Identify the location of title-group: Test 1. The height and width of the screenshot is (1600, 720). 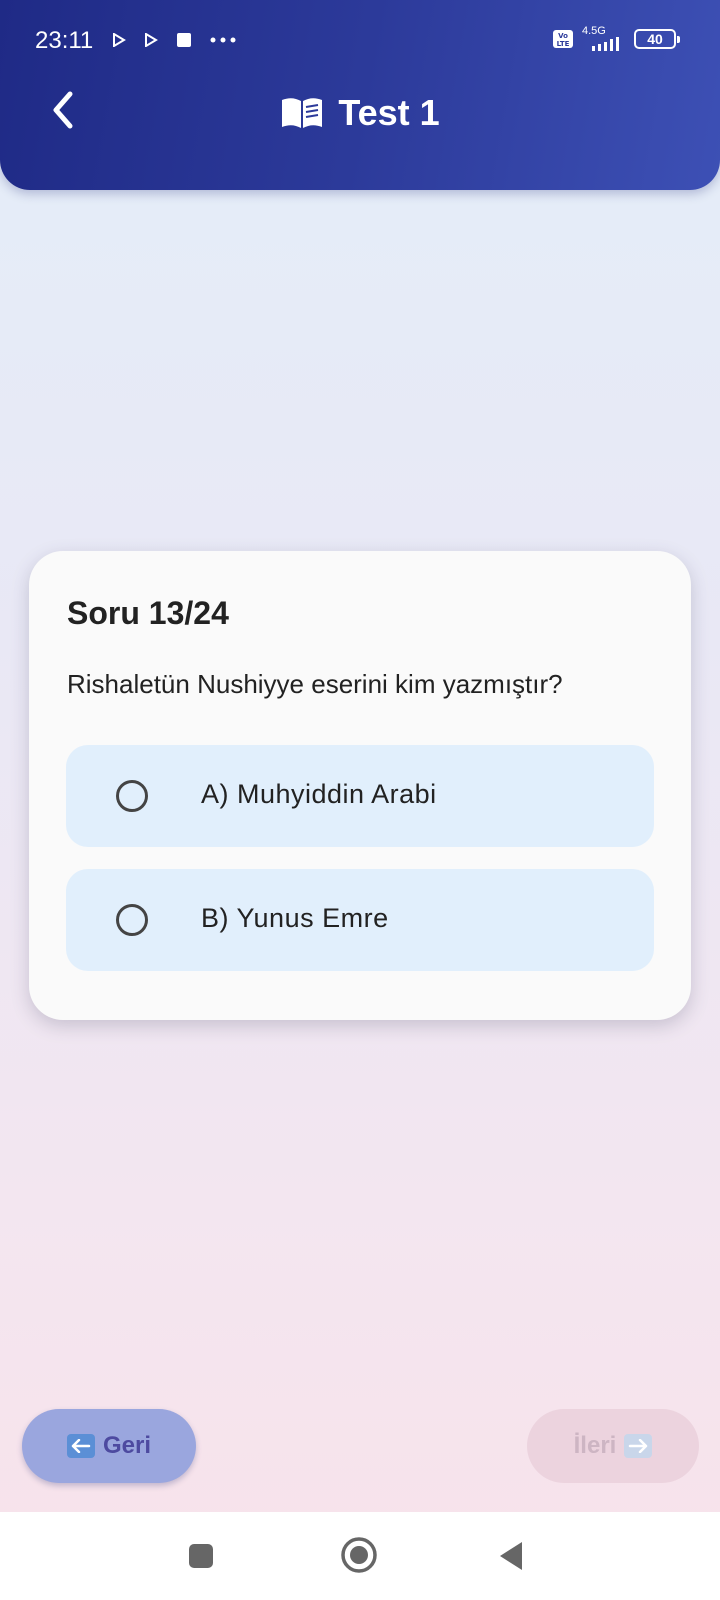
(360, 113).